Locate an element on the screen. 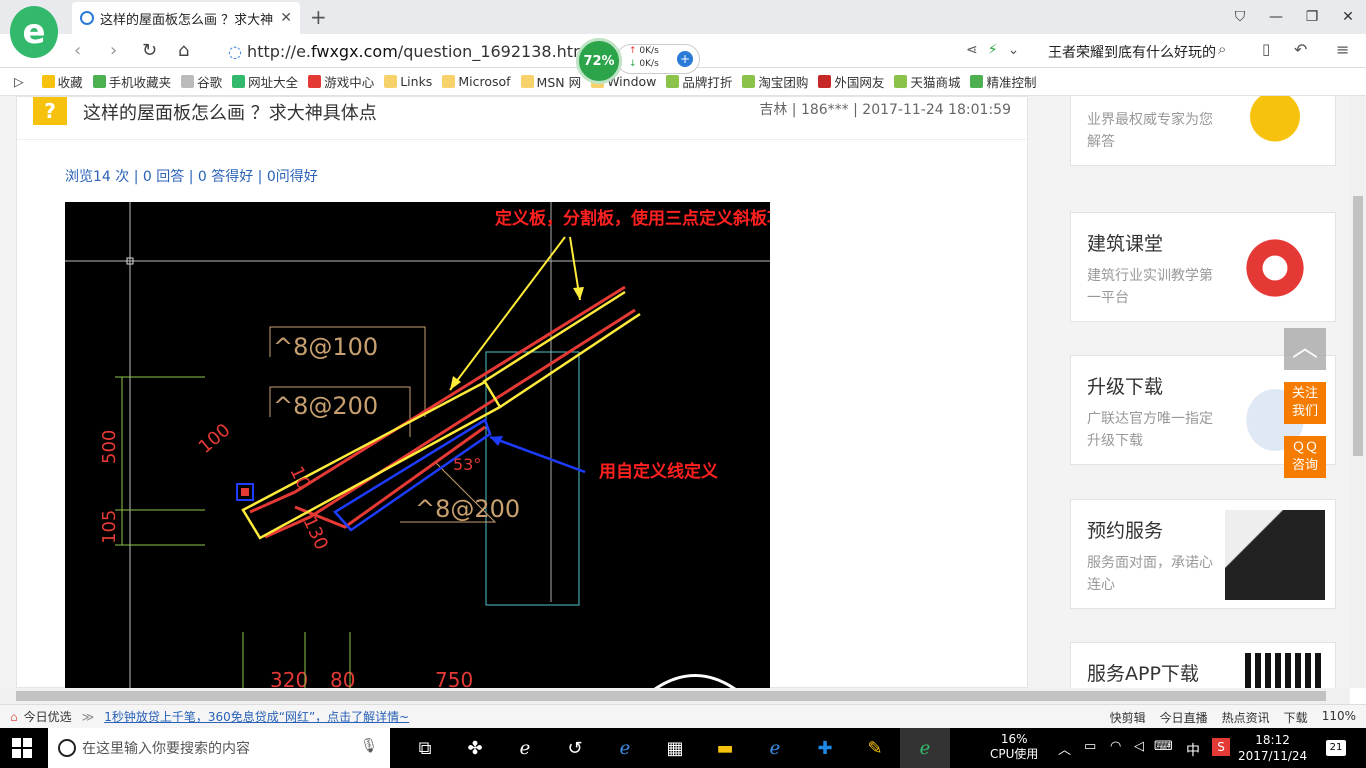 The image size is (1366, 768). back-to-top-button: ︿ is located at coordinates (1305, 349).